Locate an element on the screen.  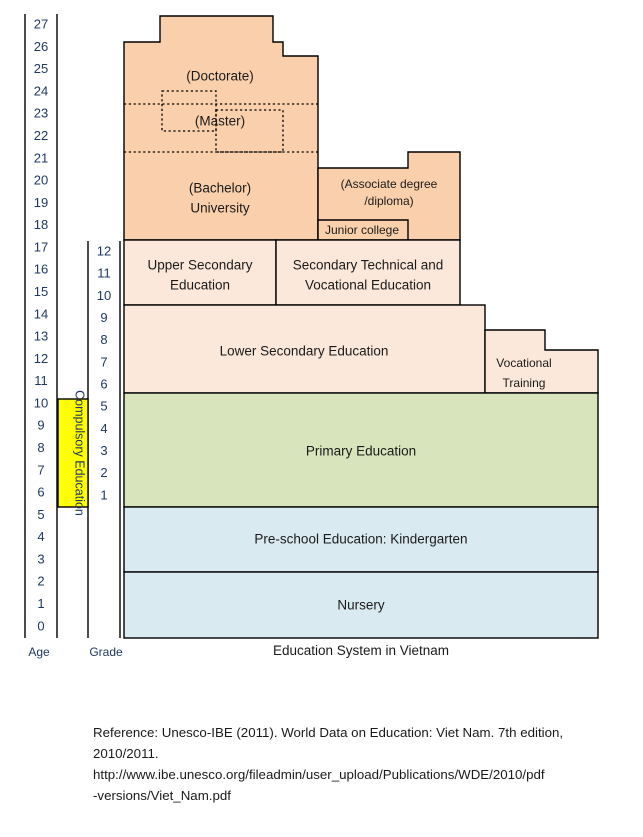
age-tick-21: 21 is located at coordinates (41, 157).